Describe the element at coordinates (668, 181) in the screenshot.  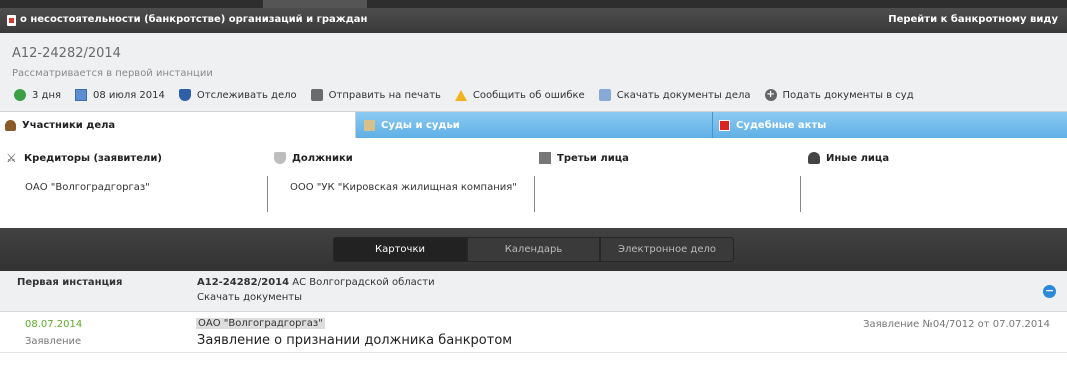
I see `third-parties-column: Третьи лица` at that location.